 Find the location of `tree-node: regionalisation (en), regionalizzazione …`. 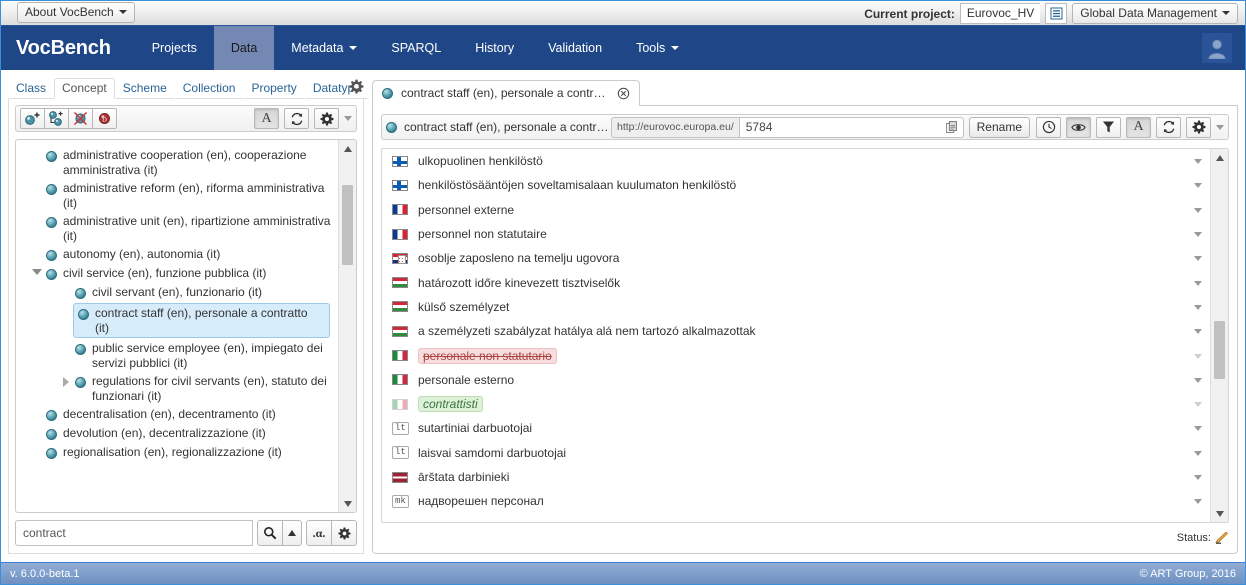

tree-node: regionalisation (en), regionalizzazione … is located at coordinates (177, 452).